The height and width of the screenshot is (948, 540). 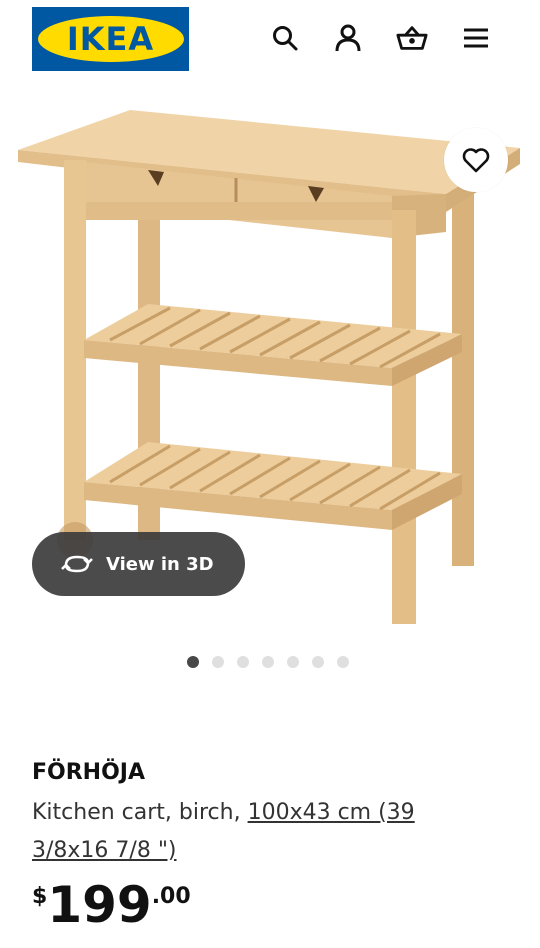 I want to click on site-header: IKEA, so click(x=270, y=40).